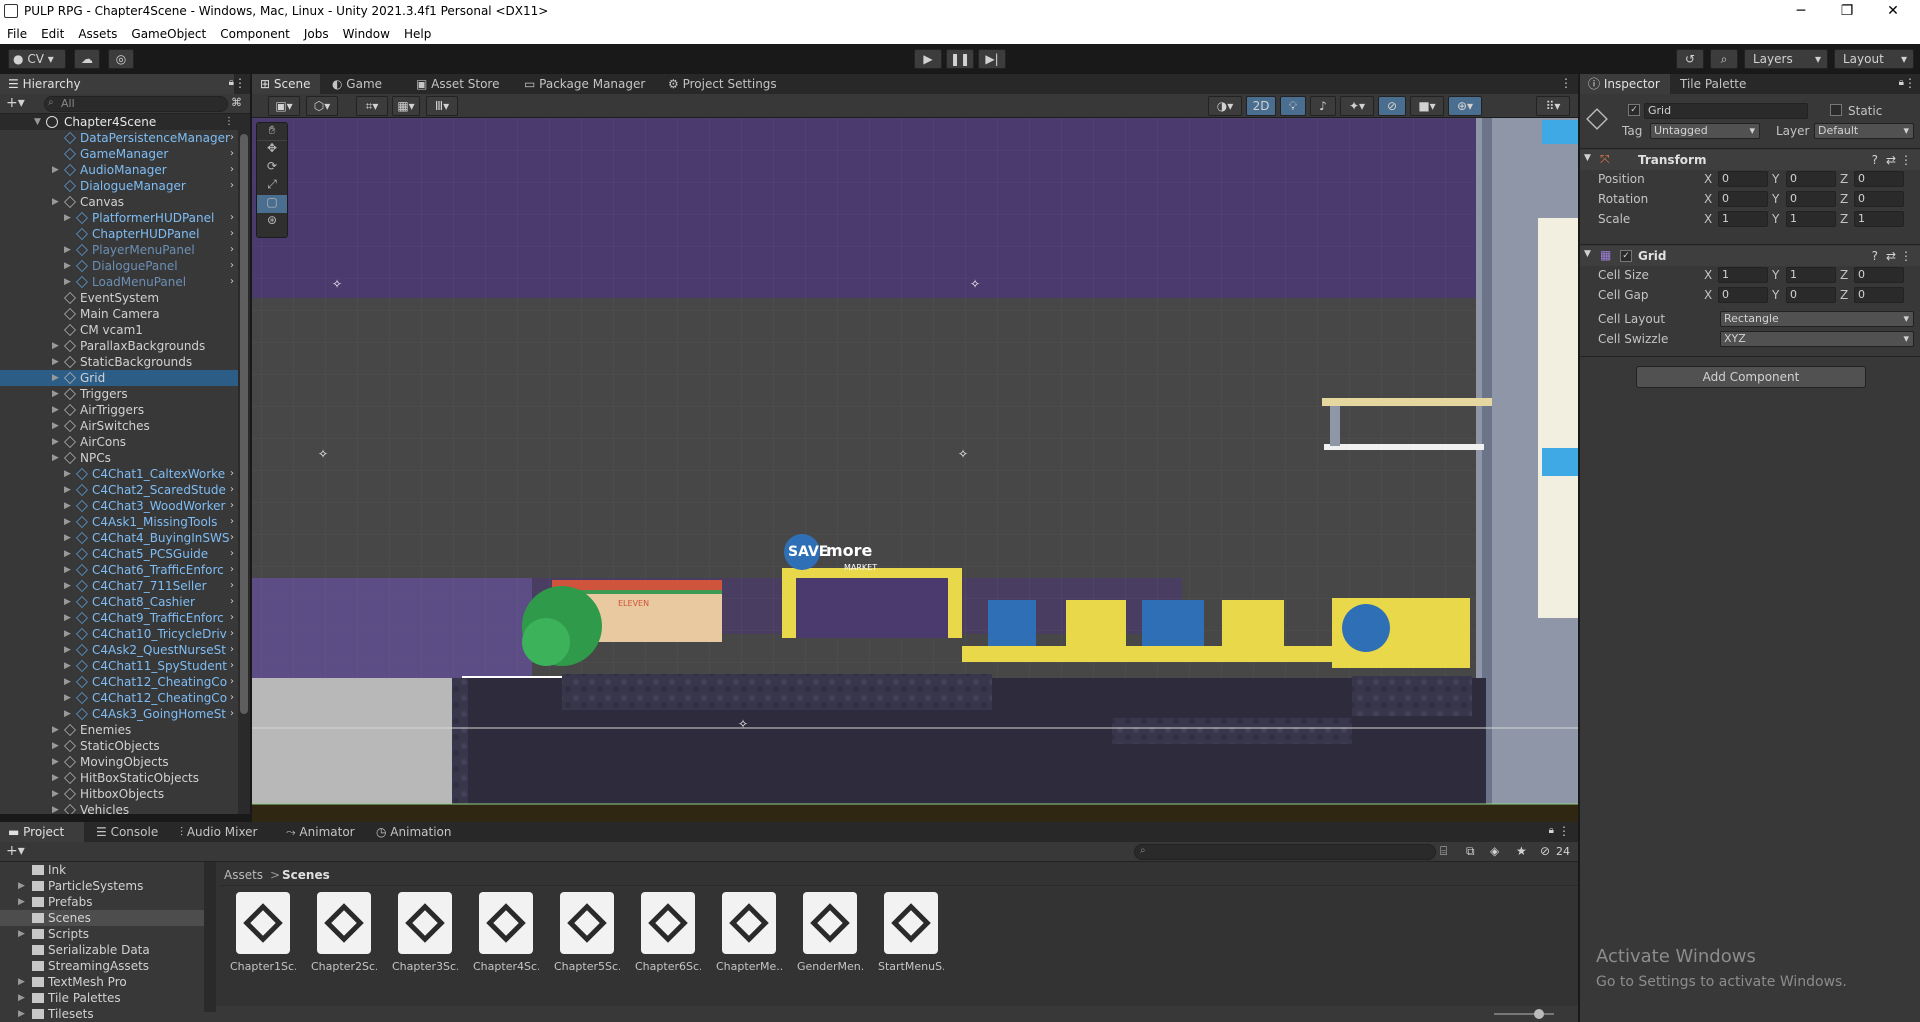  What do you see at coordinates (102, 982) in the screenshot?
I see `folder-item: ▶ TextMesh Pro` at bounding box center [102, 982].